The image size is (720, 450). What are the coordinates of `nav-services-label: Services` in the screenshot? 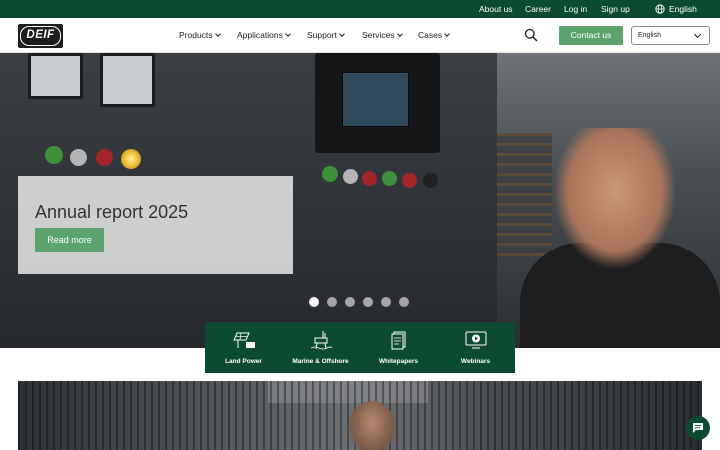 It's located at (378, 35).